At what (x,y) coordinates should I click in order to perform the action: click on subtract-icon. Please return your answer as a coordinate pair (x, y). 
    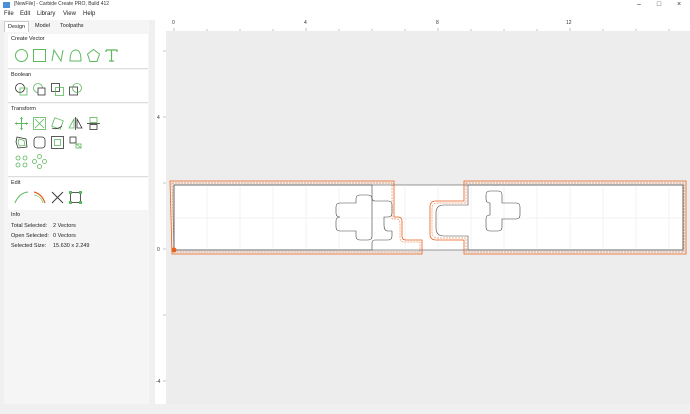
    Looking at the image, I should click on (39, 89).